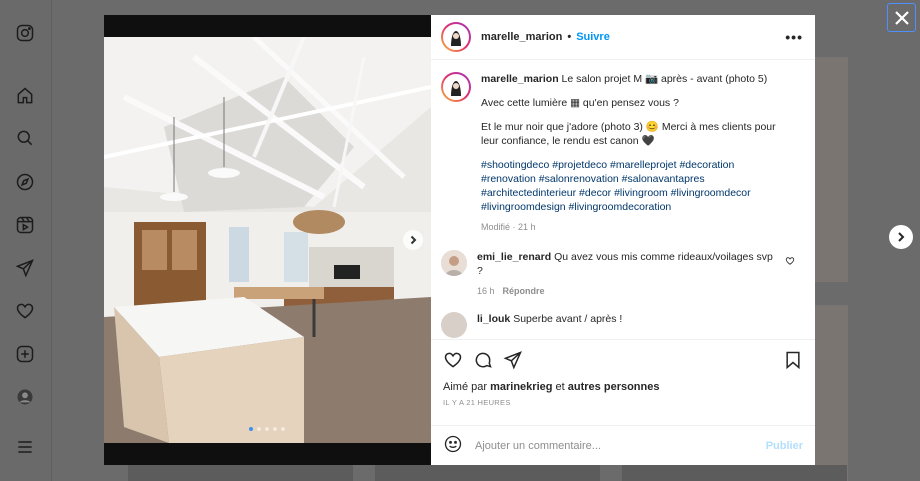 The height and width of the screenshot is (481, 920). What do you see at coordinates (465, 387) in the screenshot?
I see `likes-prefix: Aimé par` at bounding box center [465, 387].